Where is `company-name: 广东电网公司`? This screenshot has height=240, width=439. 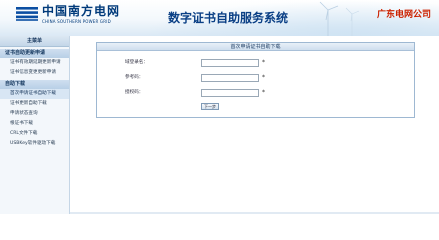
company-name: 广东电网公司 is located at coordinates (404, 15).